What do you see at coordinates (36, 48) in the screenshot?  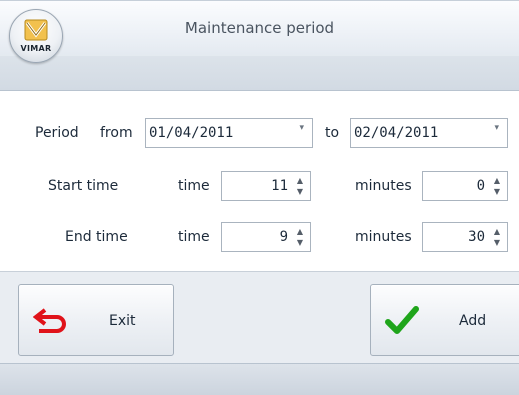 I see `logo-text: VIMAR` at bounding box center [36, 48].